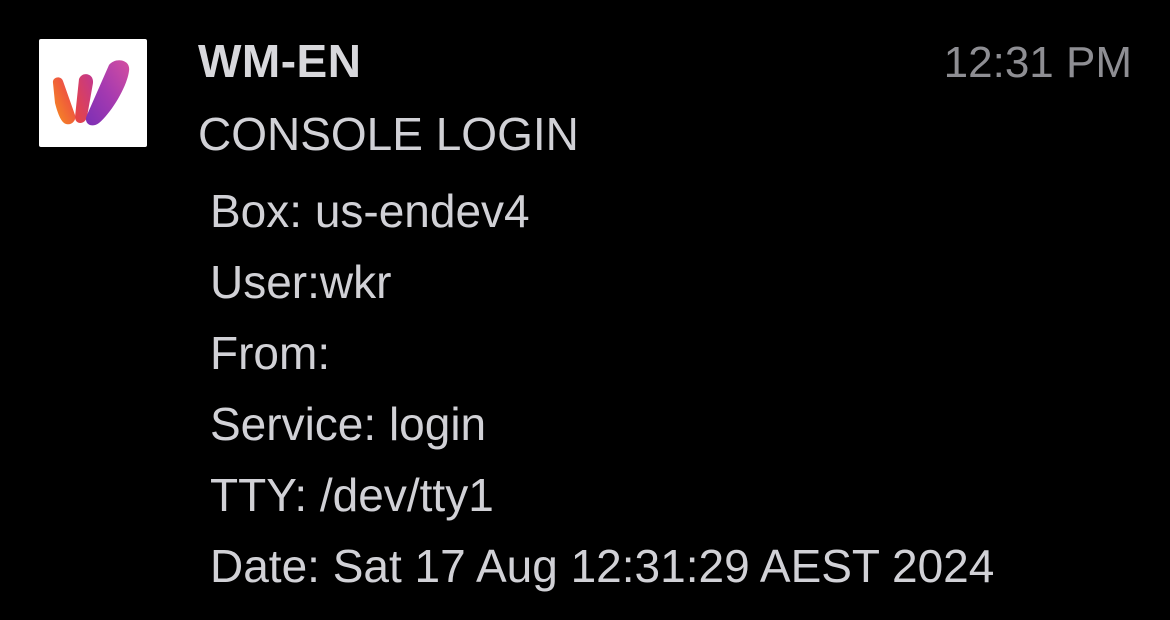 This screenshot has height=620, width=1170. I want to click on notification-title: CONSOLE LOGIN, so click(388, 134).